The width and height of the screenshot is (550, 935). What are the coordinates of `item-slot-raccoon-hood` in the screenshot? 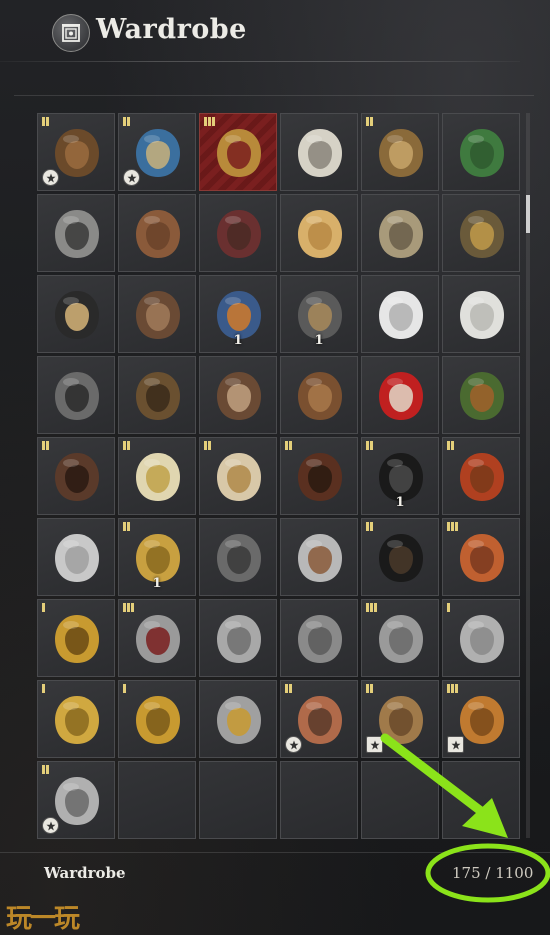 It's located at (76, 233).